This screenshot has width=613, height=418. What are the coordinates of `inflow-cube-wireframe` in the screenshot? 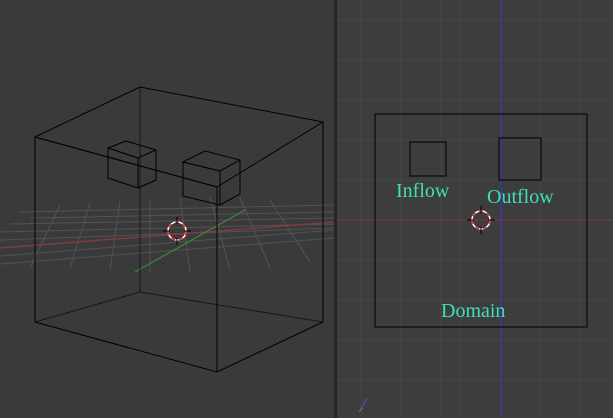 It's located at (132, 164).